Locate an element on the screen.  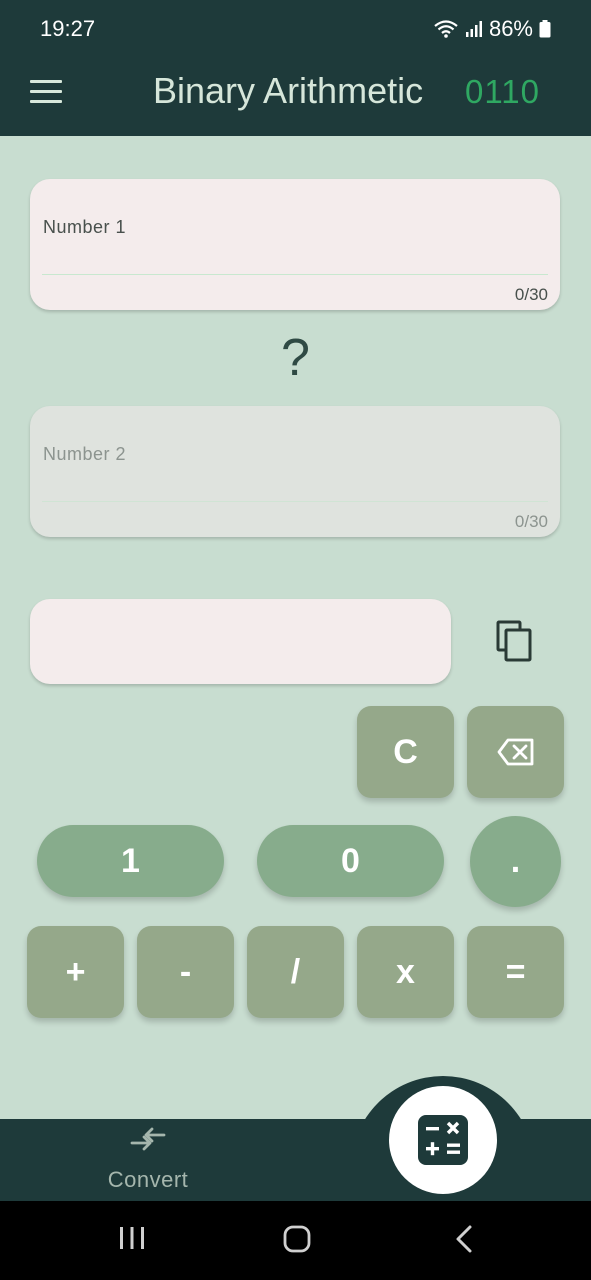
system-nav-bar is located at coordinates (295, 1240).